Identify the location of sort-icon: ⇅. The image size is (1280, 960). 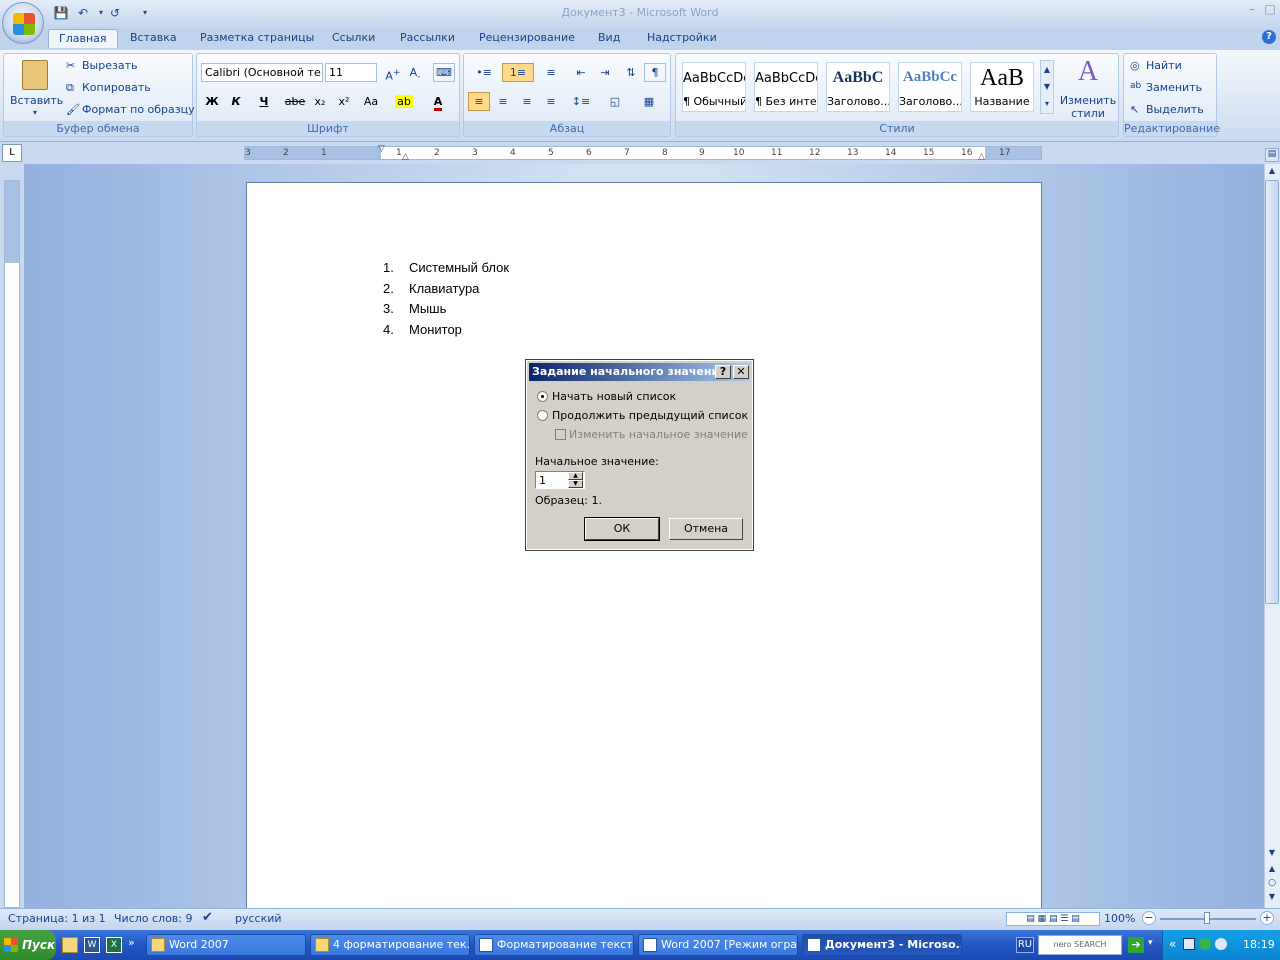
(631, 72).